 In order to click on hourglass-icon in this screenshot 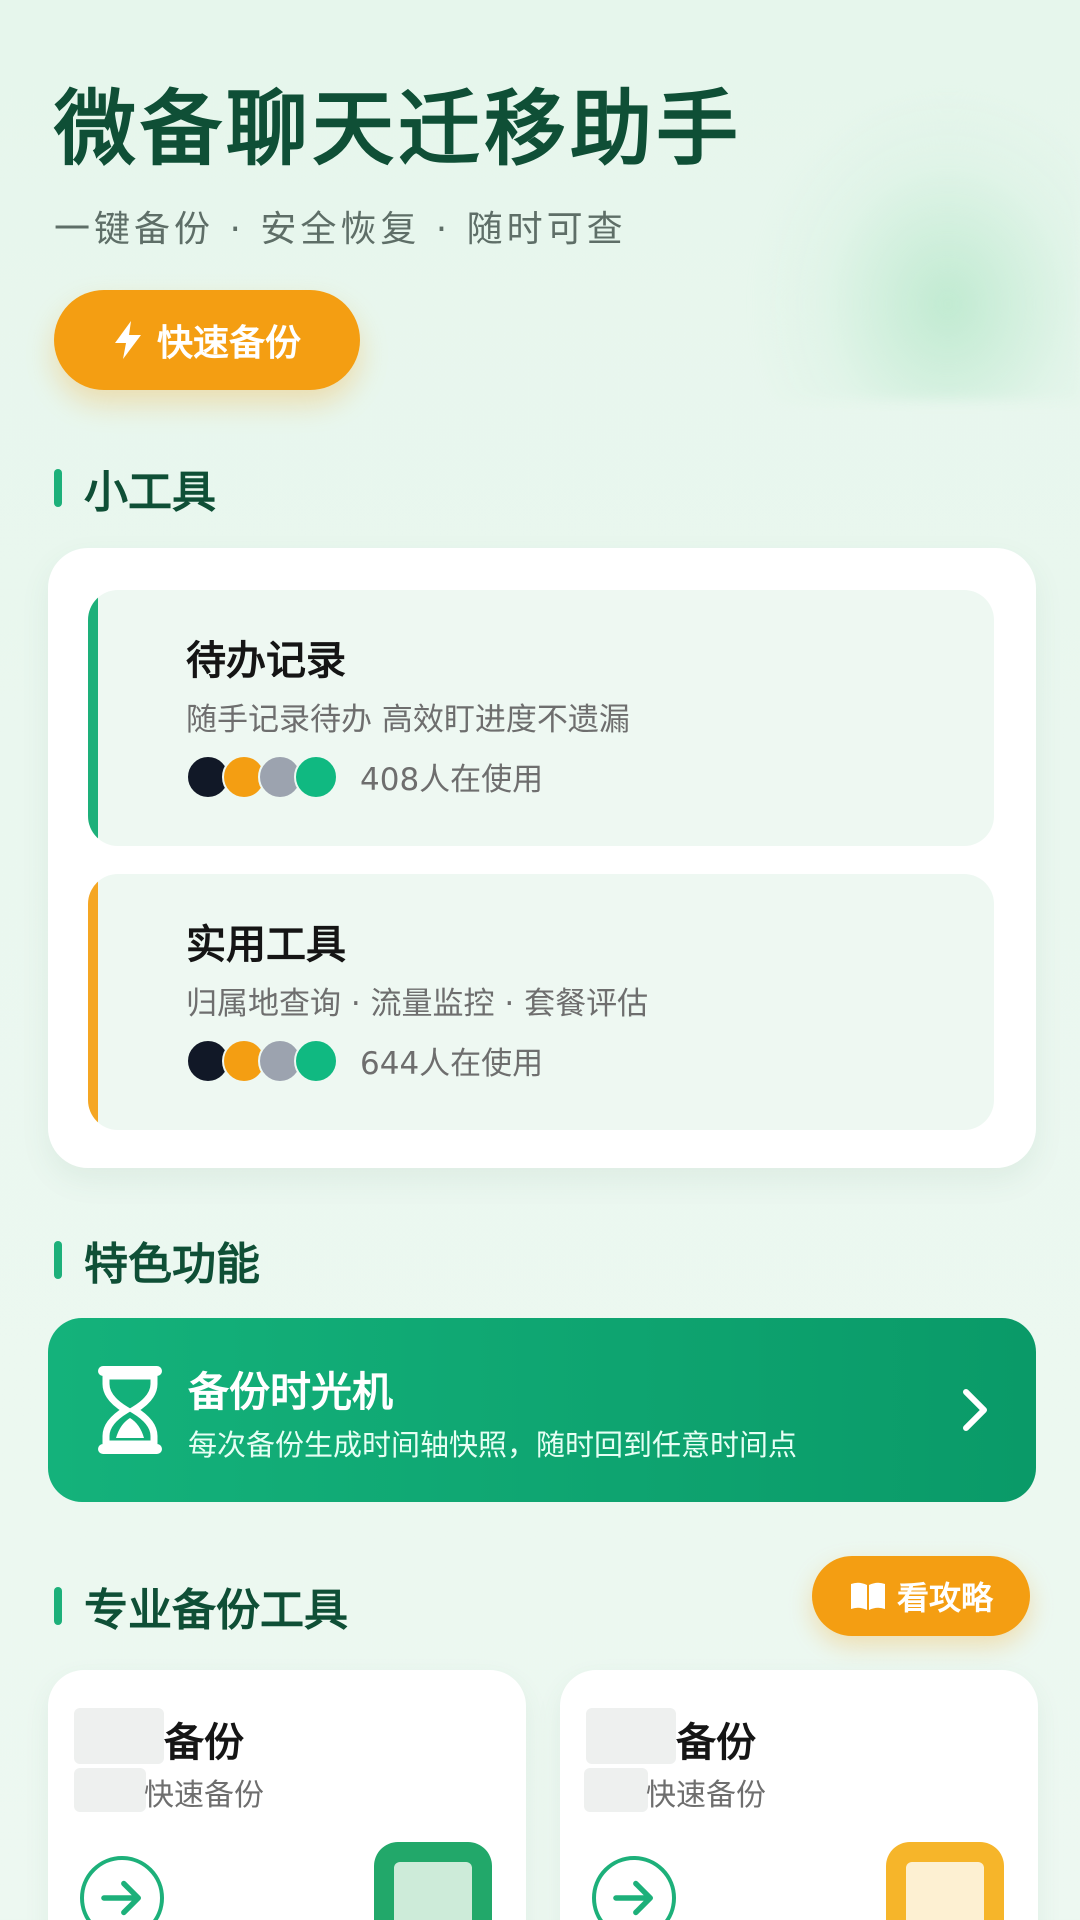, I will do `click(130, 1410)`.